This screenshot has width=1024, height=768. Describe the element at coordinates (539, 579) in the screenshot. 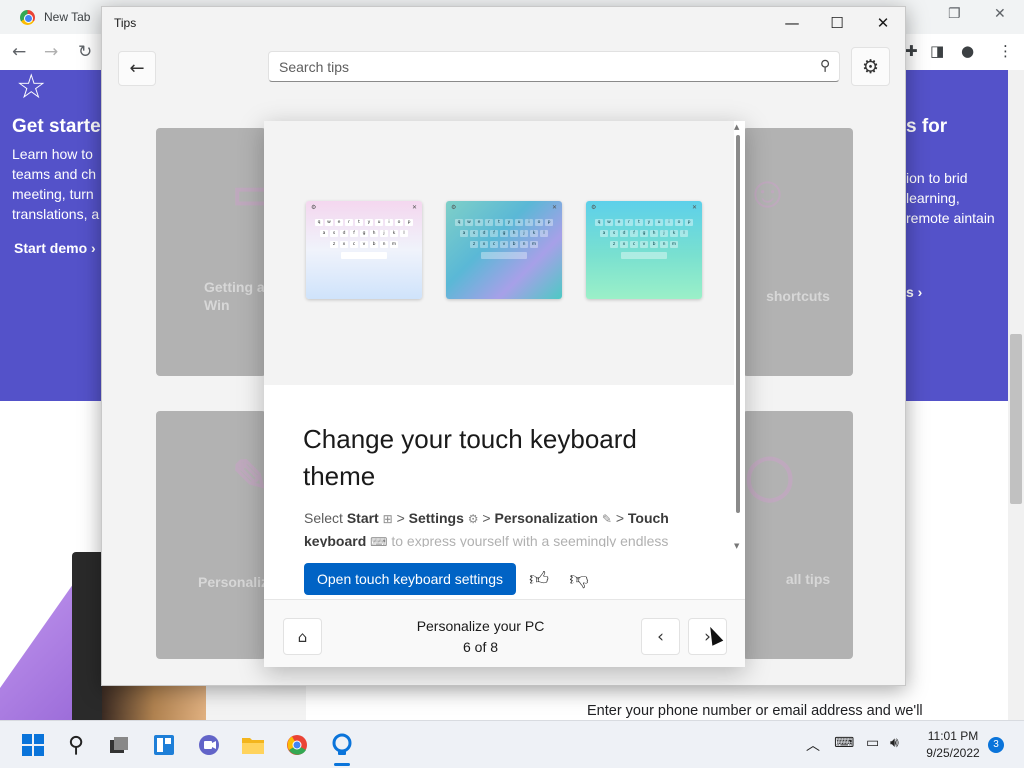

I see `thumbs-up-button: 👍︎` at that location.